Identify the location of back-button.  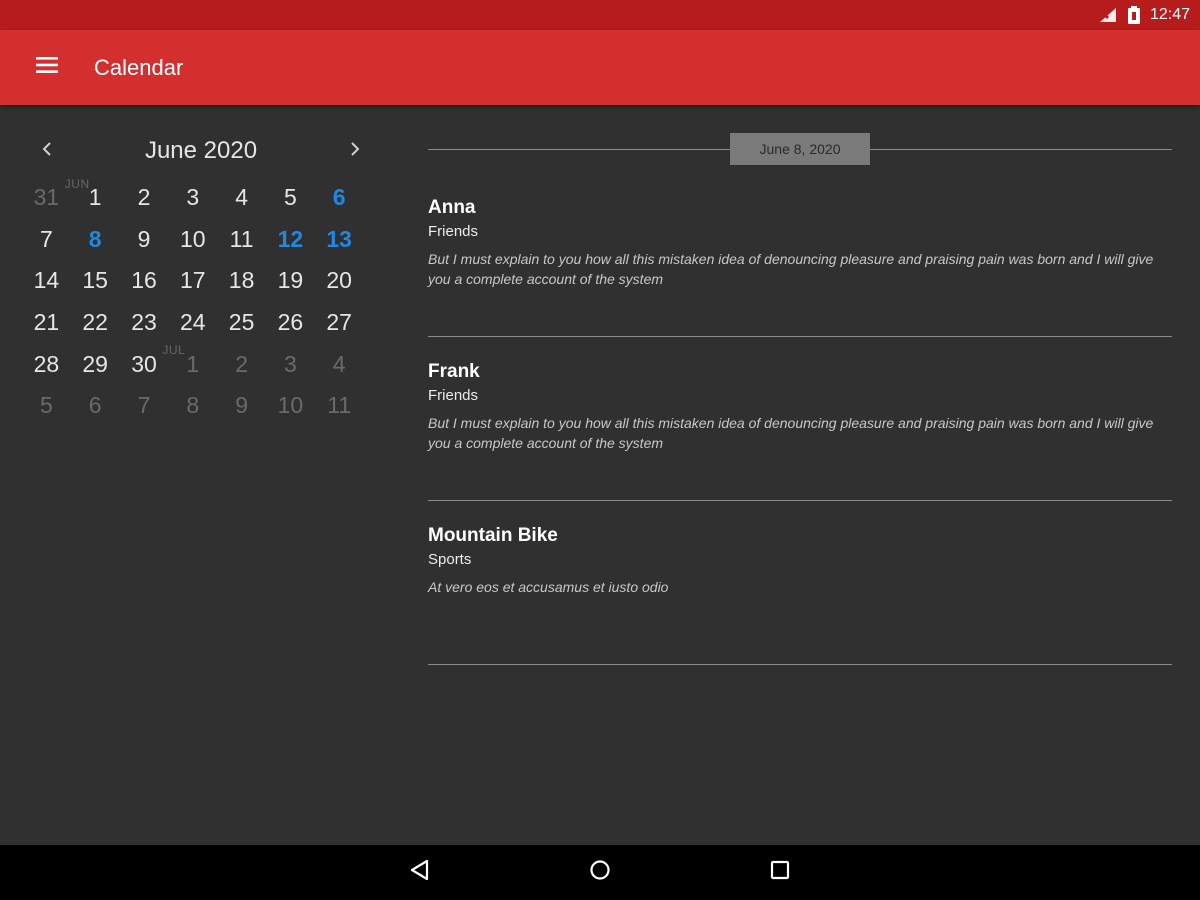
(420, 873).